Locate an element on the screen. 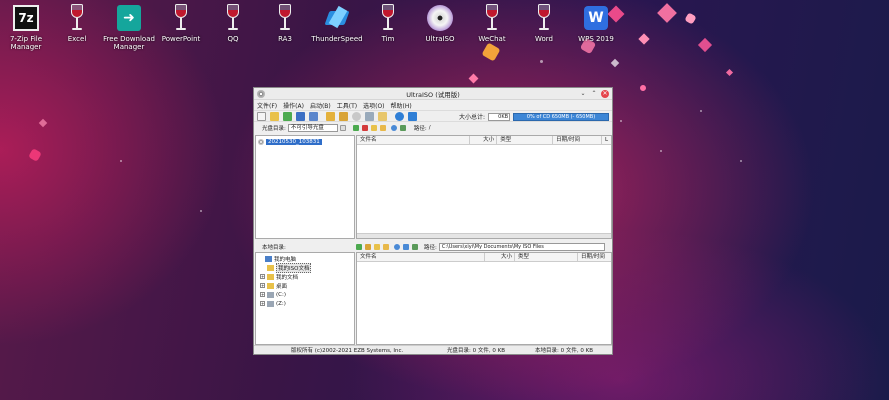 This screenshot has width=889, height=400. tree-item-label: (Z:) is located at coordinates (281, 303).